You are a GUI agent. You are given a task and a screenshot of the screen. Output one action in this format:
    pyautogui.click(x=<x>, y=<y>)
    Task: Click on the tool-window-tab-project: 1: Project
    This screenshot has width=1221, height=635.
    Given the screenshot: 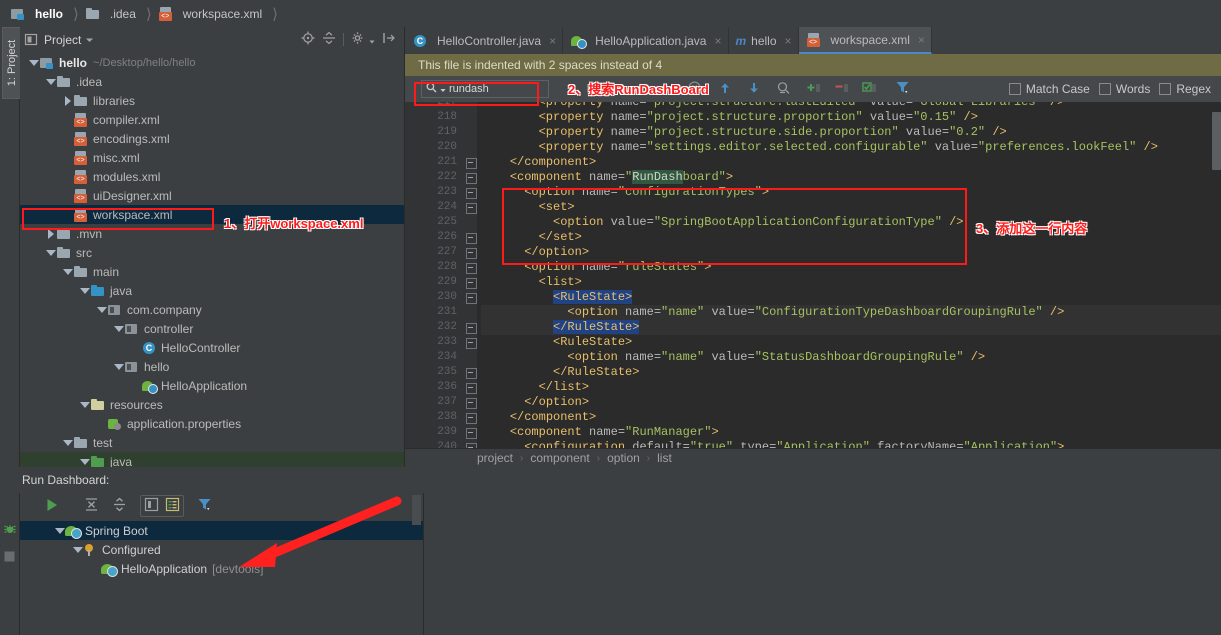 What is the action you would take?
    pyautogui.click(x=12, y=63)
    